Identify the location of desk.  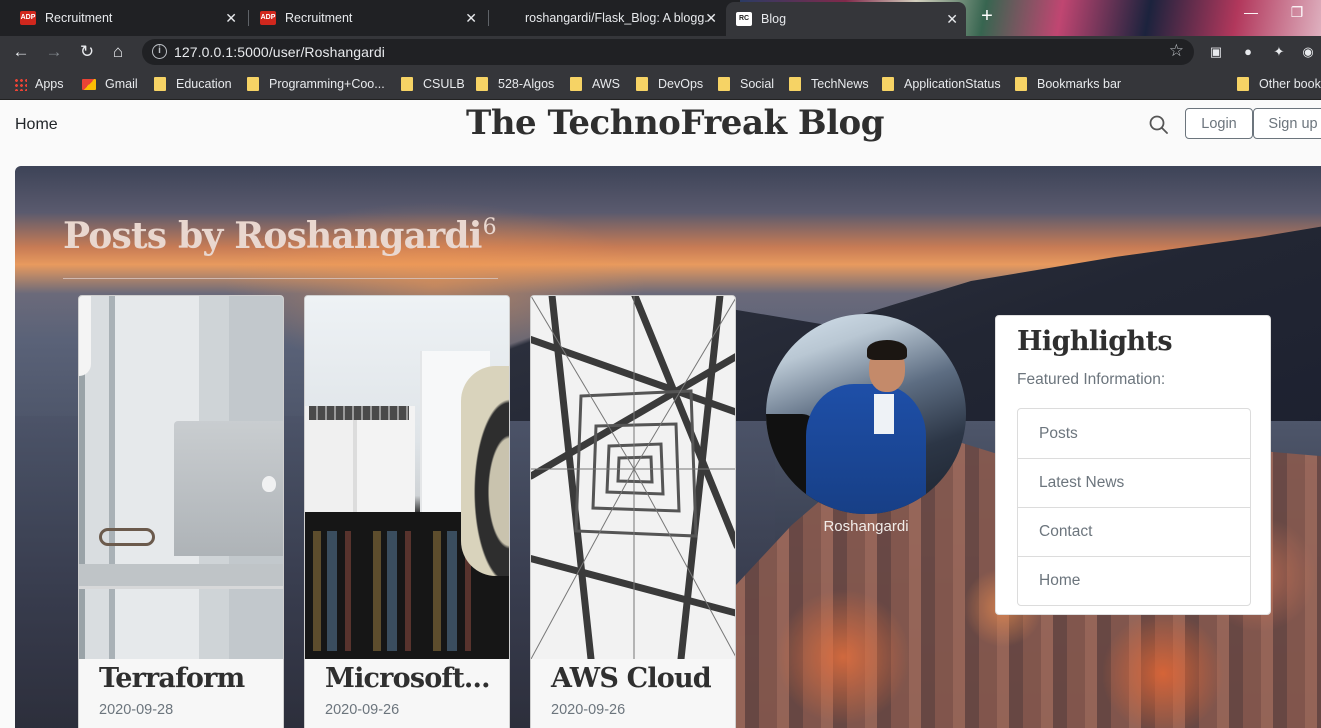
(181, 575).